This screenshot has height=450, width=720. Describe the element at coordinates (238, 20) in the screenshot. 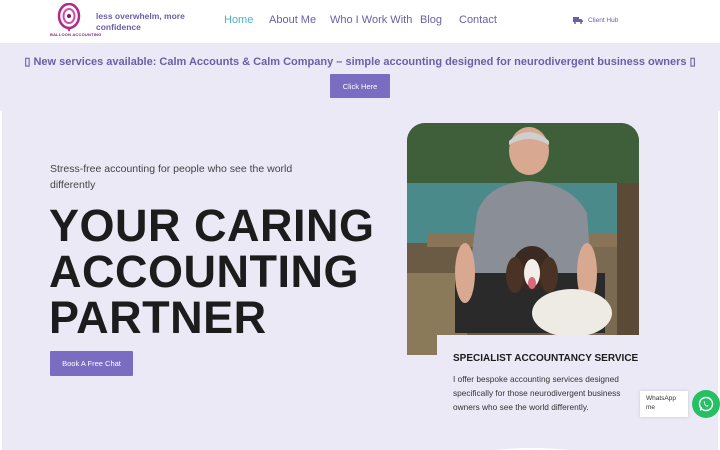

I see `nav-home: Home` at that location.